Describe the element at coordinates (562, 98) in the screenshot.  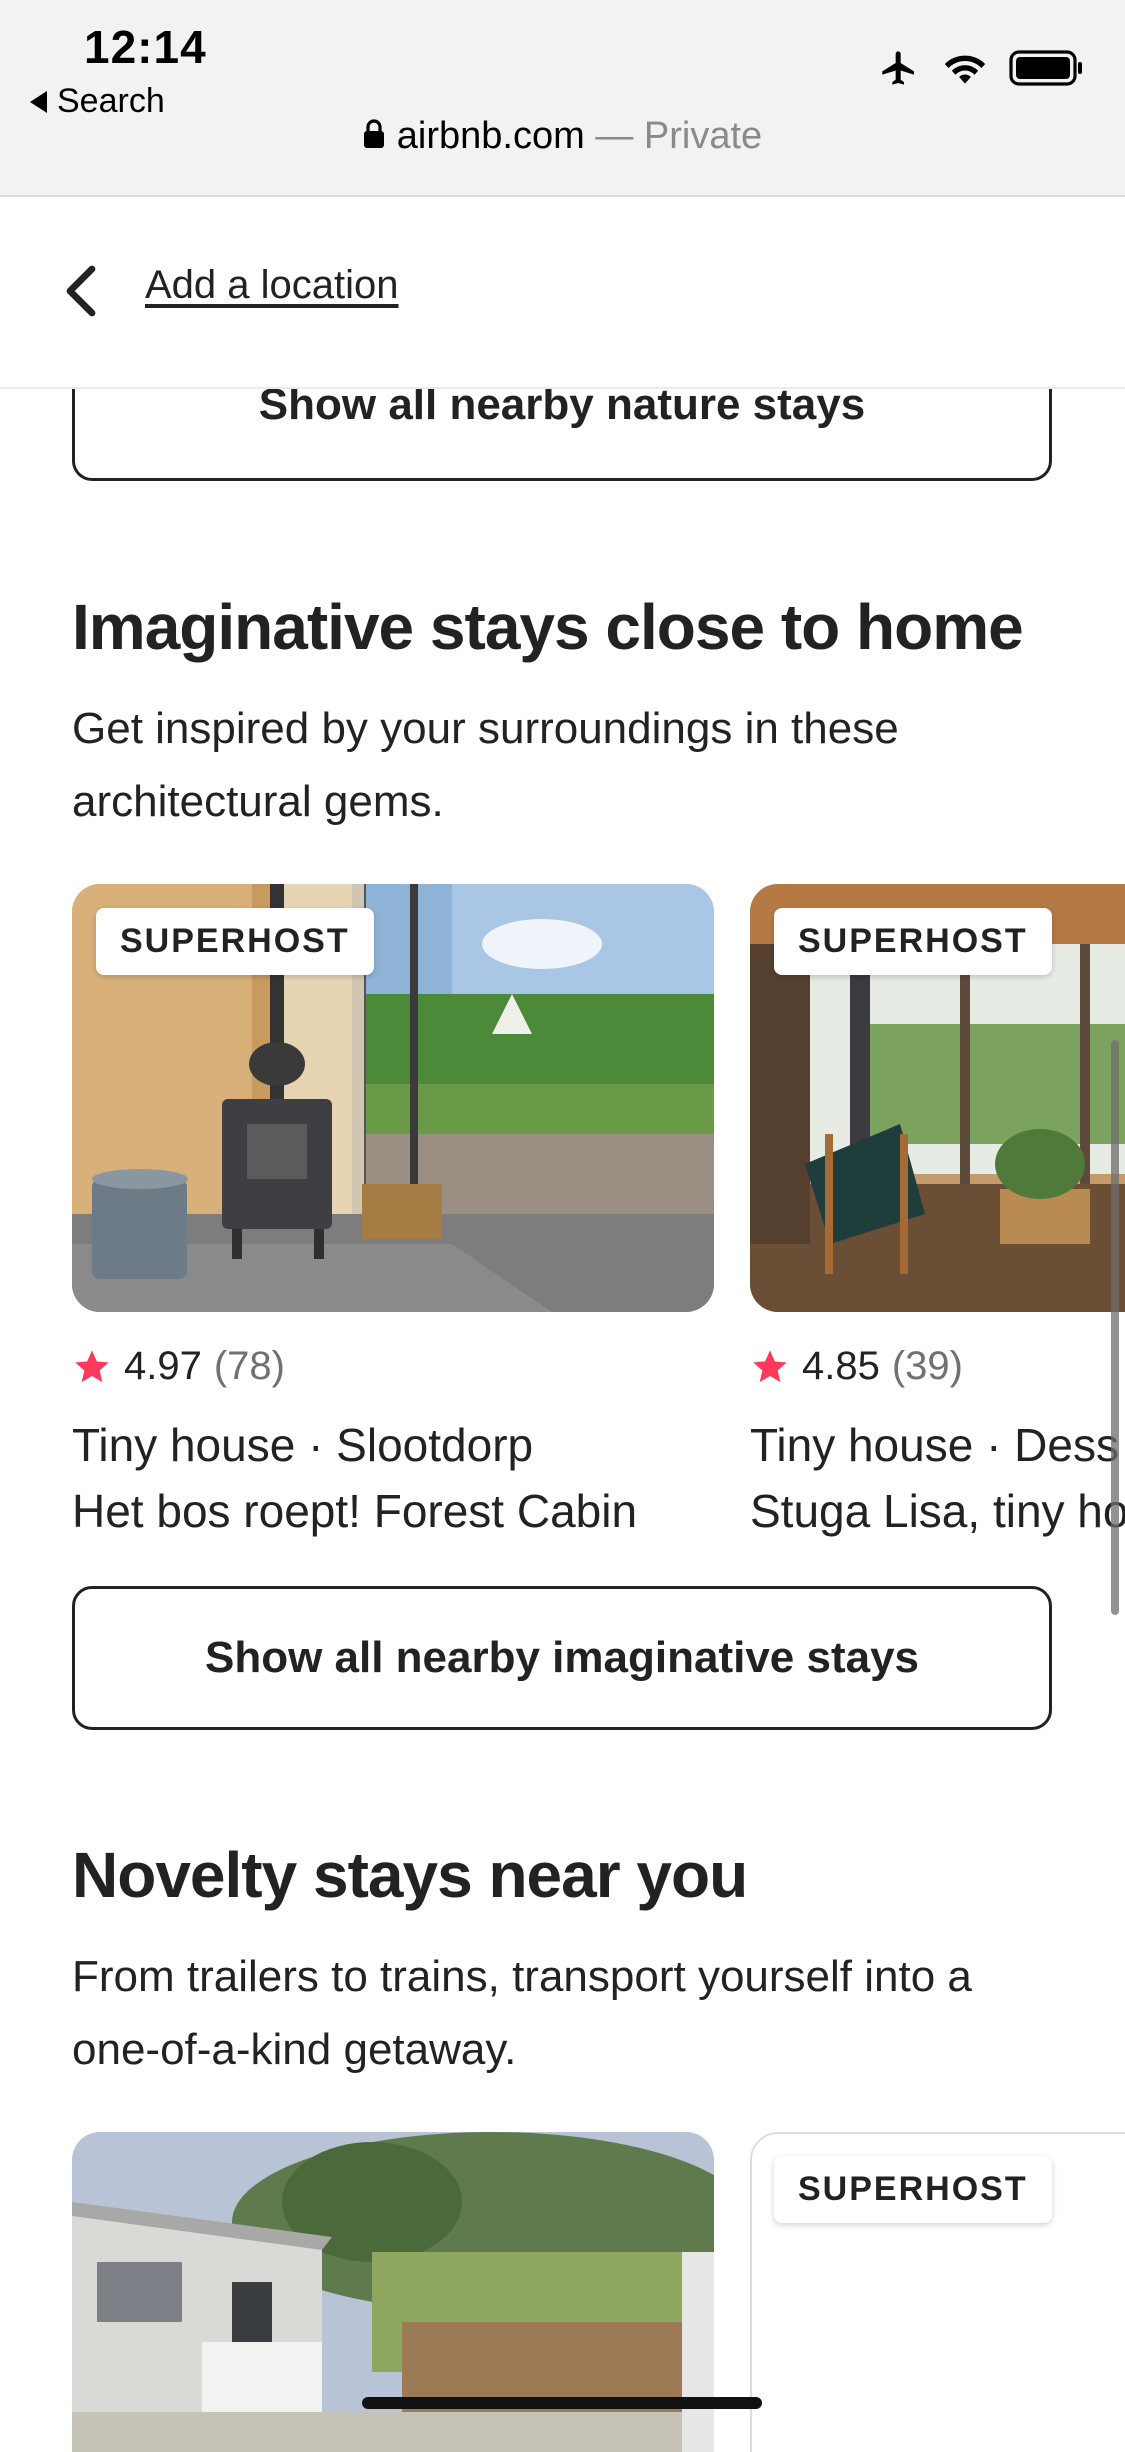
I see `browser-chrome: 12:14 Search airbnb.com — Private` at that location.